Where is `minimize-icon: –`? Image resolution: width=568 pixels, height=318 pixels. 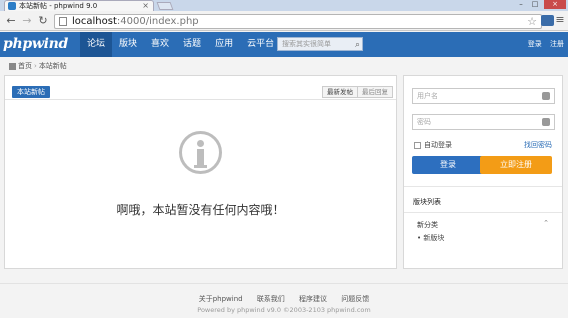
minimize-icon: – is located at coordinates (521, 4).